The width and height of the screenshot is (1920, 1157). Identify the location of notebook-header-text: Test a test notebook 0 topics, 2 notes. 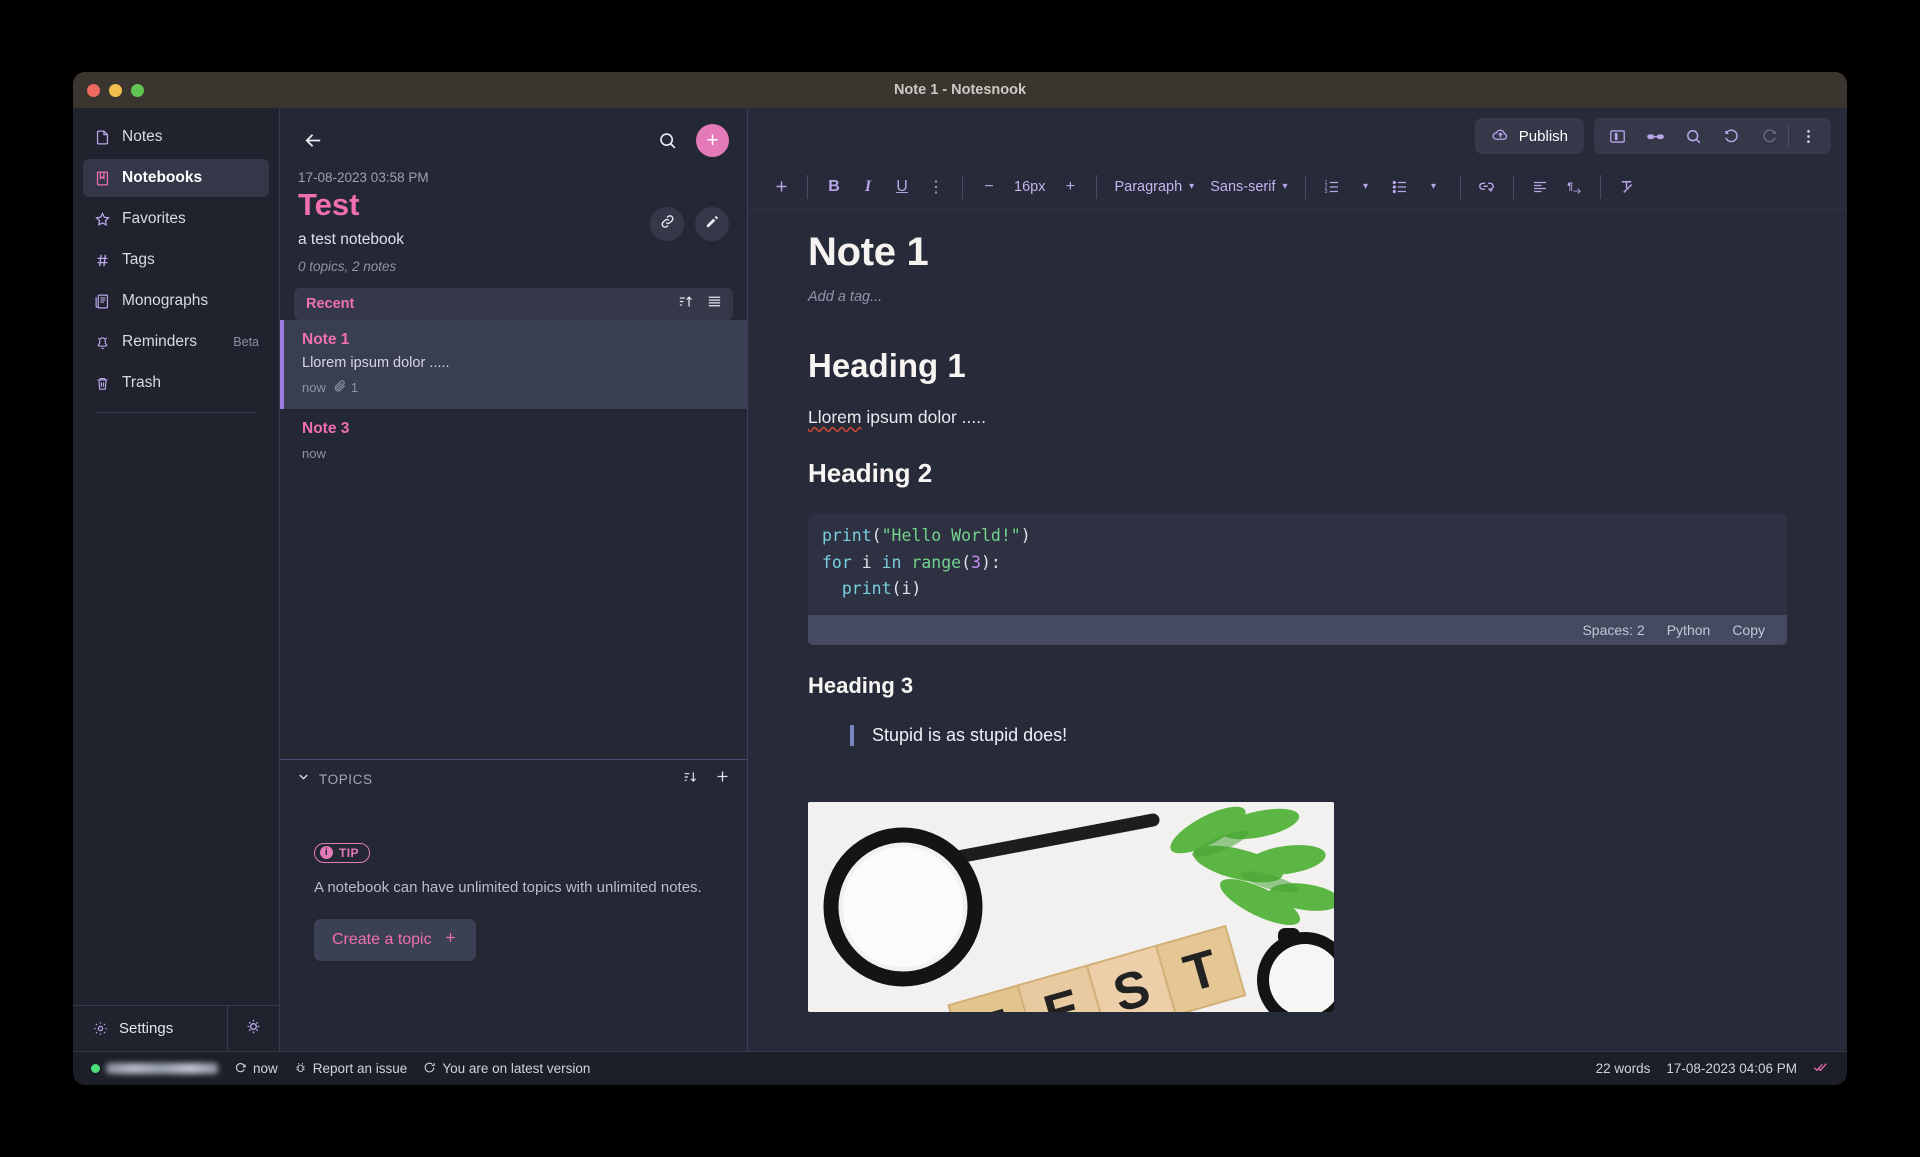
(474, 229).